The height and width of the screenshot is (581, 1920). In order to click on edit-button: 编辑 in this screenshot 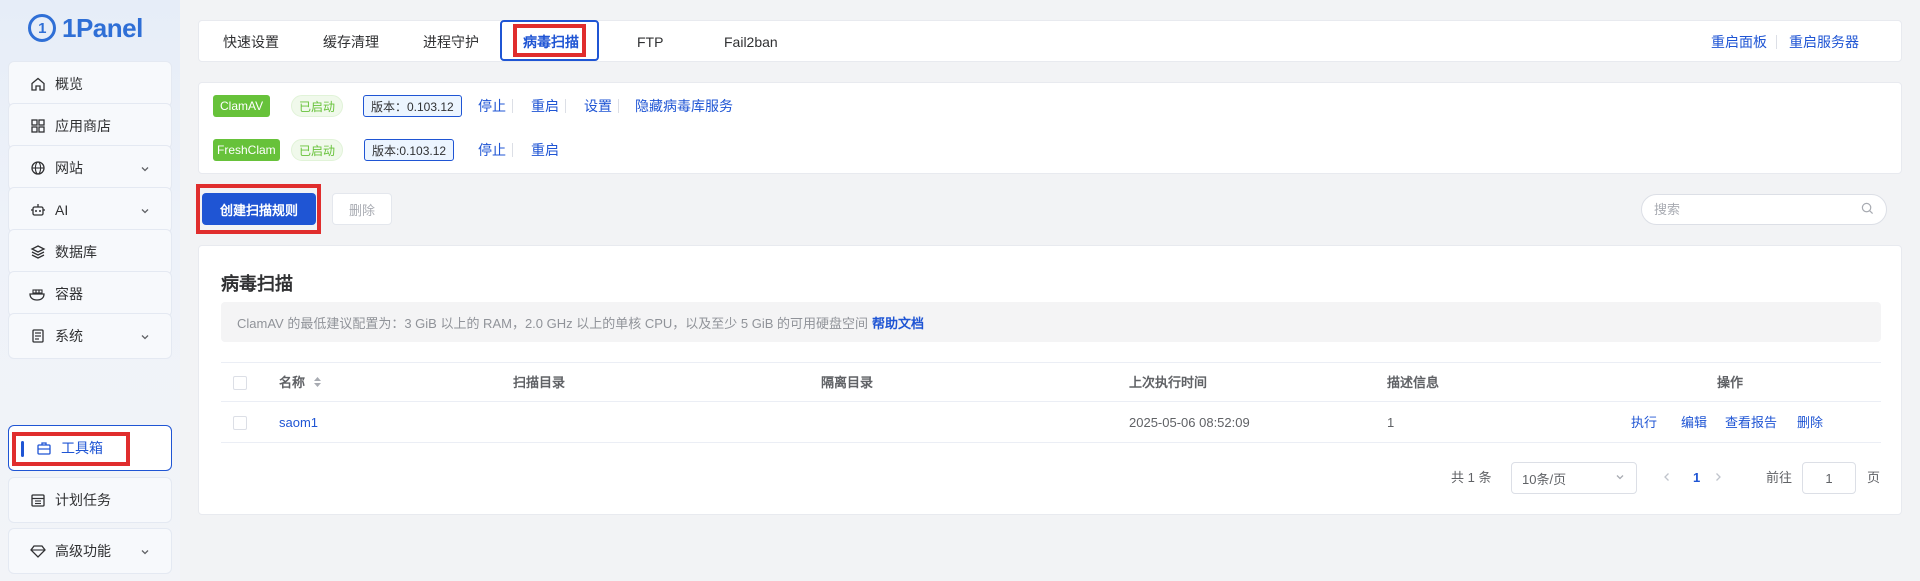, I will do `click(1694, 423)`.